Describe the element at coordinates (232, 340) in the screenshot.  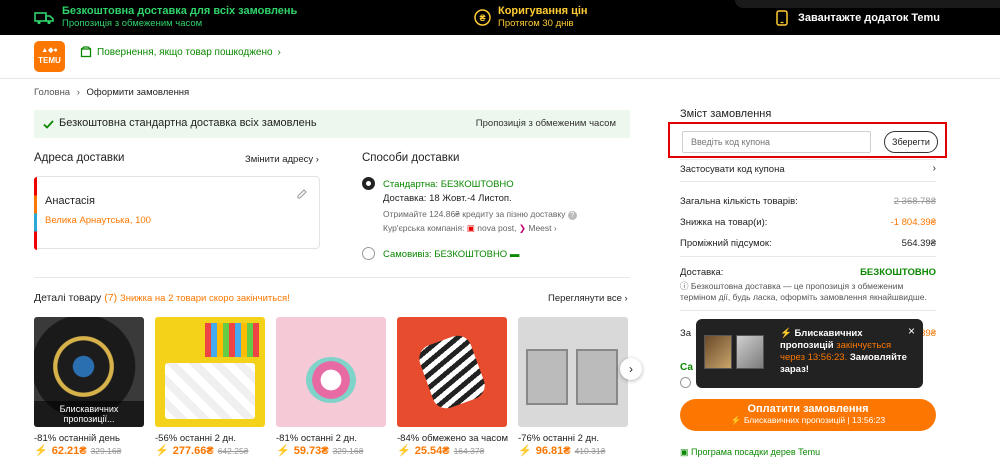
I see `beads-visual` at that location.